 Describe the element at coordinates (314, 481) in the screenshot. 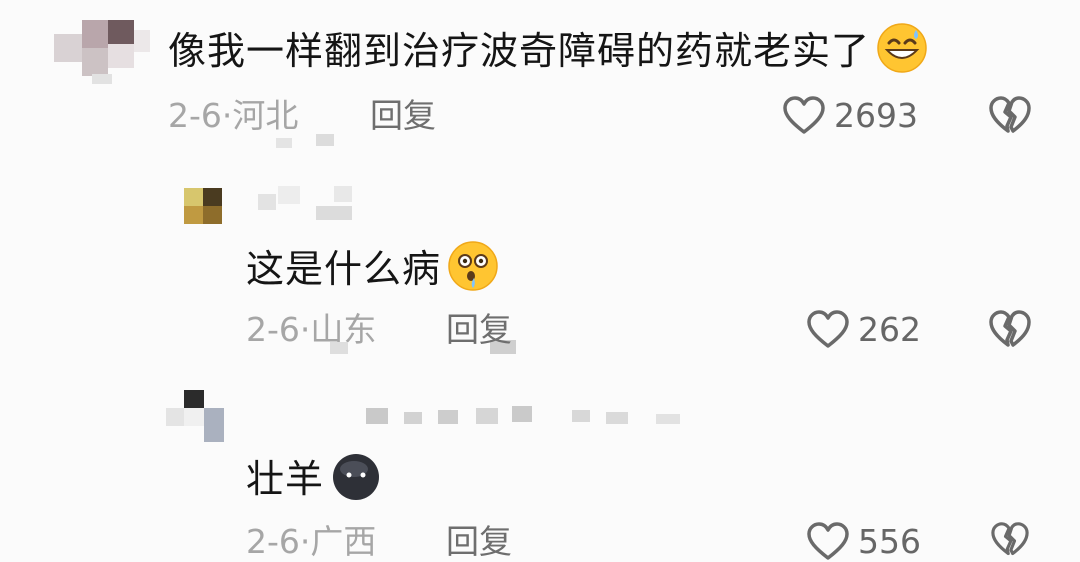

I see `comment-text: 壮羊` at that location.